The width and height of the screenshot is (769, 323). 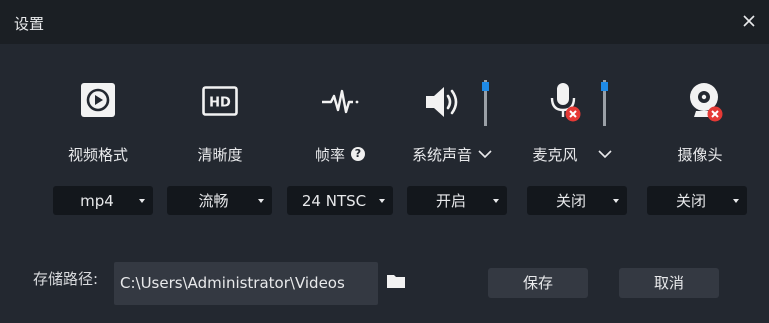 What do you see at coordinates (98, 100) in the screenshot?
I see `video-format-icon` at bounding box center [98, 100].